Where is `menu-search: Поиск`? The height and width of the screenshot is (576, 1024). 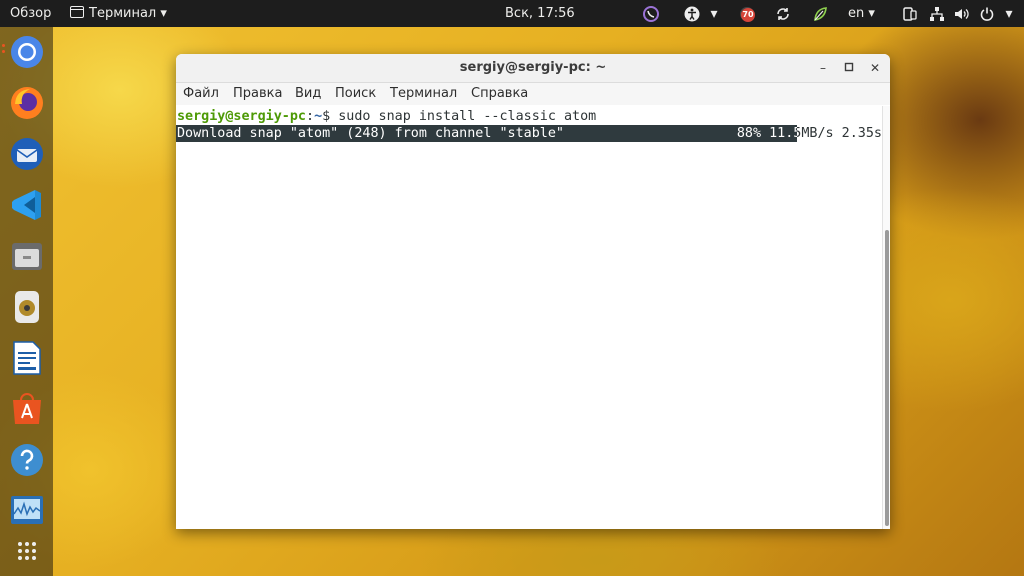
menu-search: Поиск is located at coordinates (355, 94).